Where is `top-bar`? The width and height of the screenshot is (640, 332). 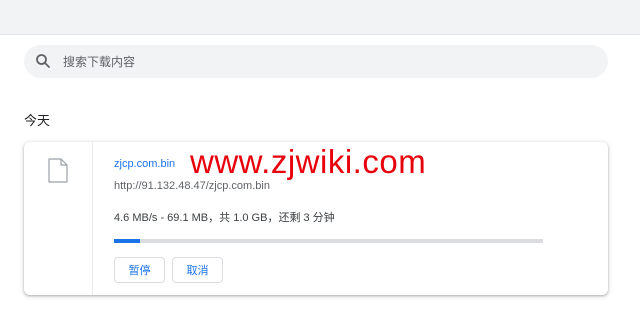
top-bar is located at coordinates (320, 17).